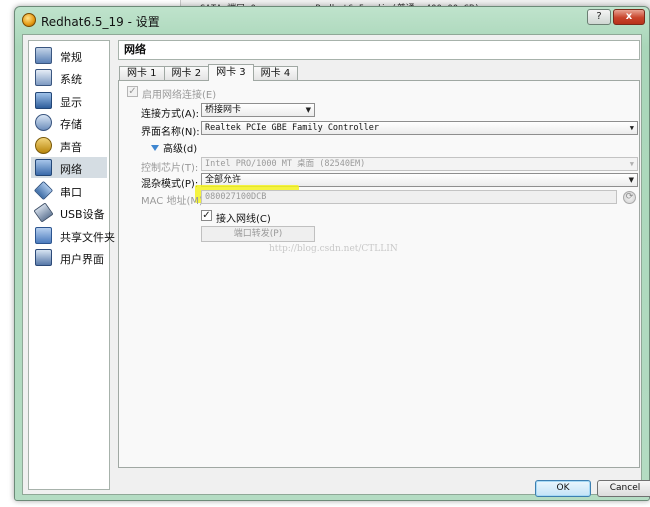  Describe the element at coordinates (599, 17) in the screenshot. I see `help-button: ?` at that location.